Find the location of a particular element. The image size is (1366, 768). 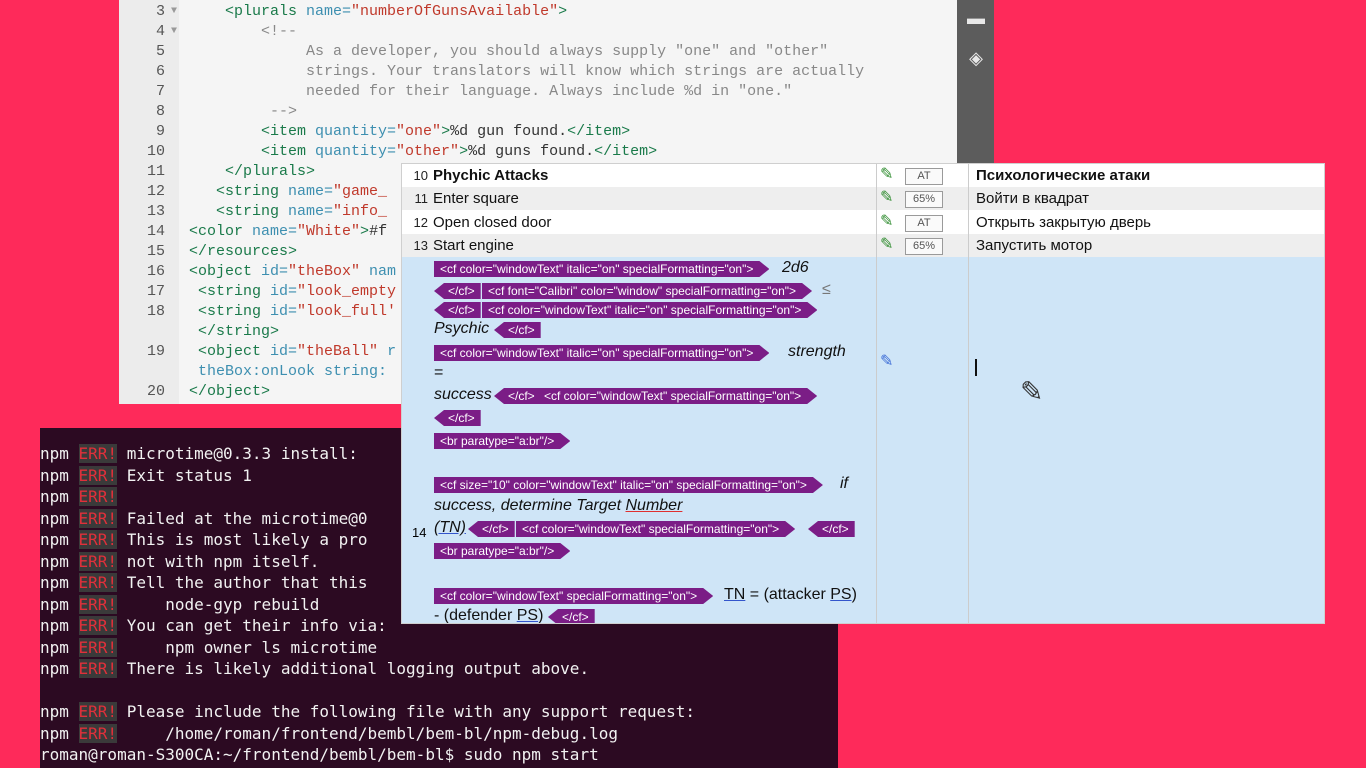

terminal-line: npm ERR! You can get their info via: is located at coordinates (213, 625).